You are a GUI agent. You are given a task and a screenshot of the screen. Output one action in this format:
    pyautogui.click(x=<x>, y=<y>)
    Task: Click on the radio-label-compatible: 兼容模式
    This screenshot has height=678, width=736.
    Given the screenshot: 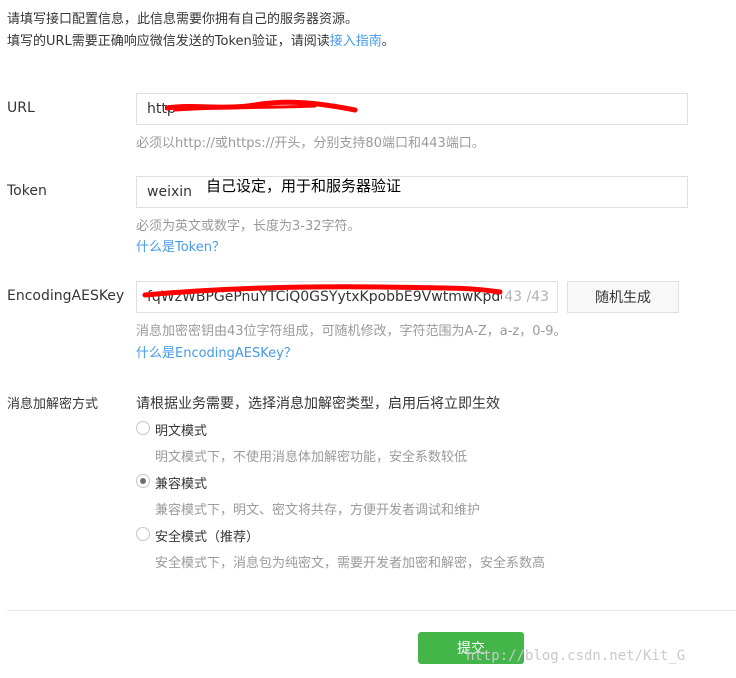 What is the action you would take?
    pyautogui.click(x=181, y=482)
    